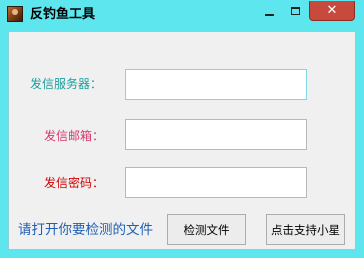  Describe the element at coordinates (269, 11) in the screenshot. I see `minimize-button` at that location.